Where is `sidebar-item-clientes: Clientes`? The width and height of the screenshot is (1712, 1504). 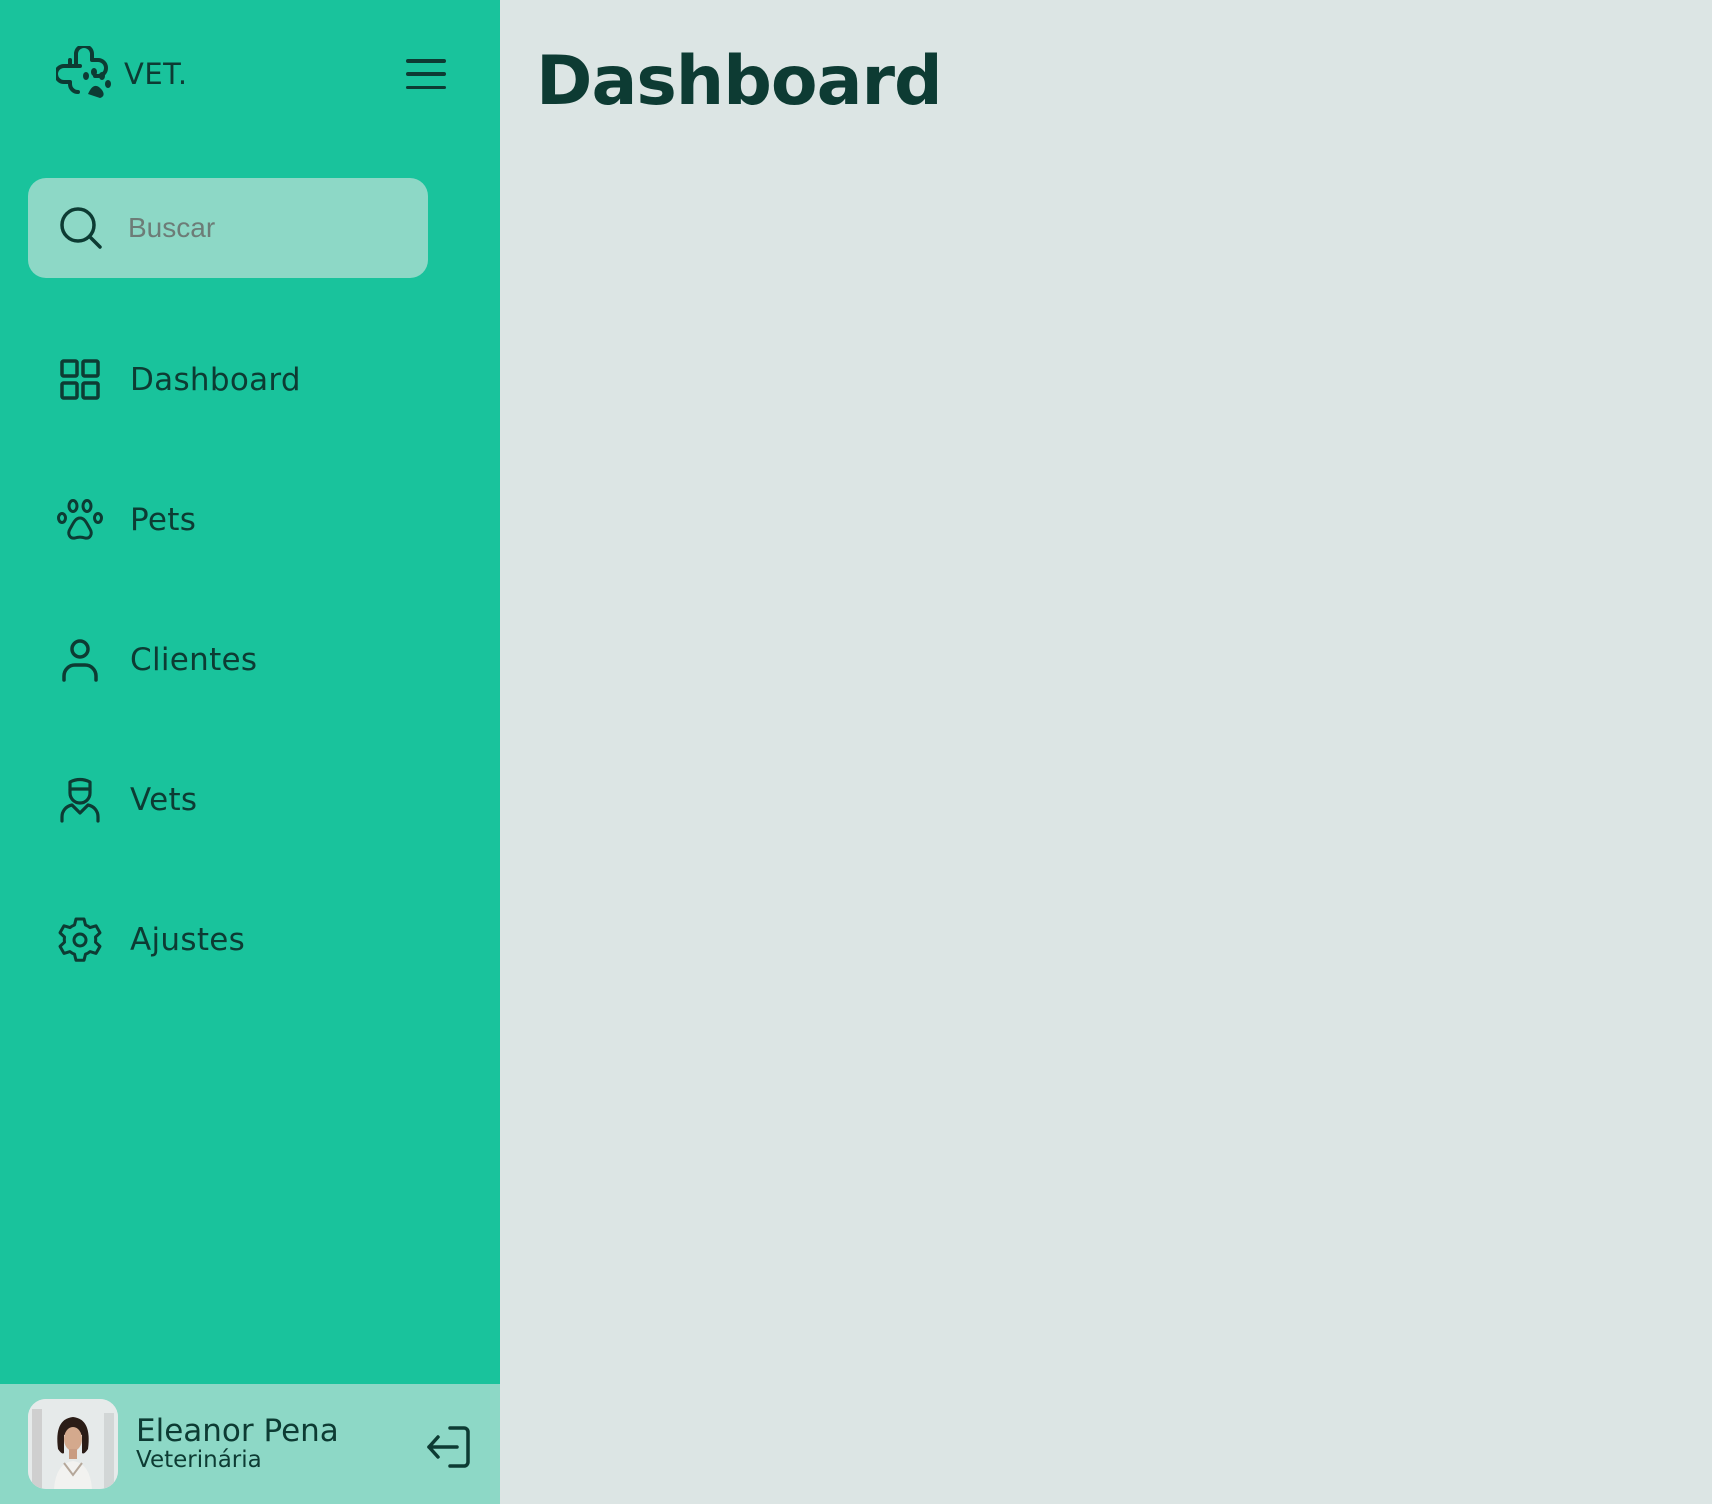 sidebar-item-clientes: Clientes is located at coordinates (250, 660).